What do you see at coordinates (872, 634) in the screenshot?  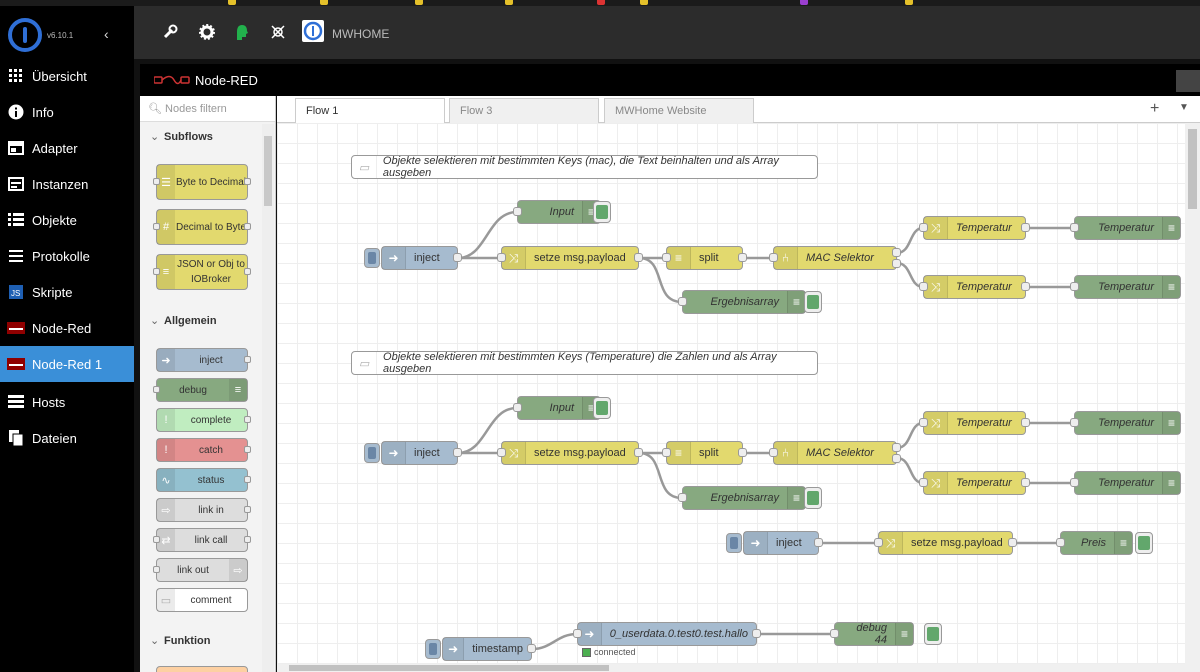 I see `debug-44-node: debug 44 ≡` at bounding box center [872, 634].